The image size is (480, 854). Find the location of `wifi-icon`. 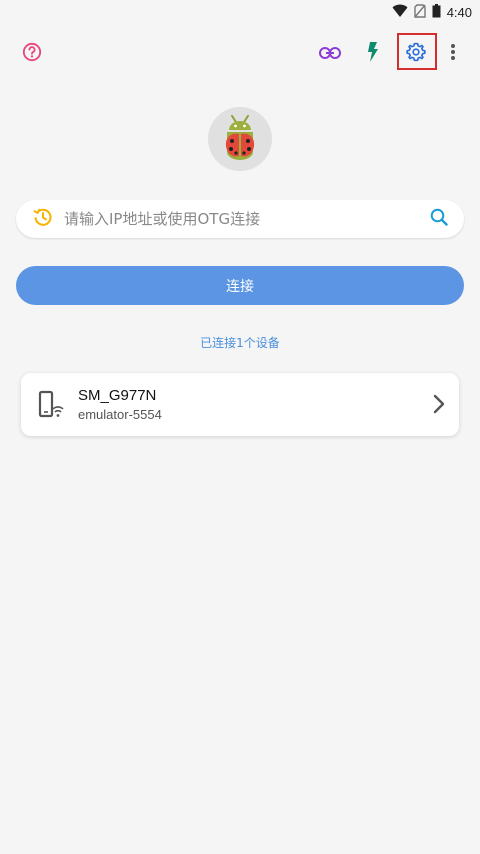

wifi-icon is located at coordinates (400, 12).